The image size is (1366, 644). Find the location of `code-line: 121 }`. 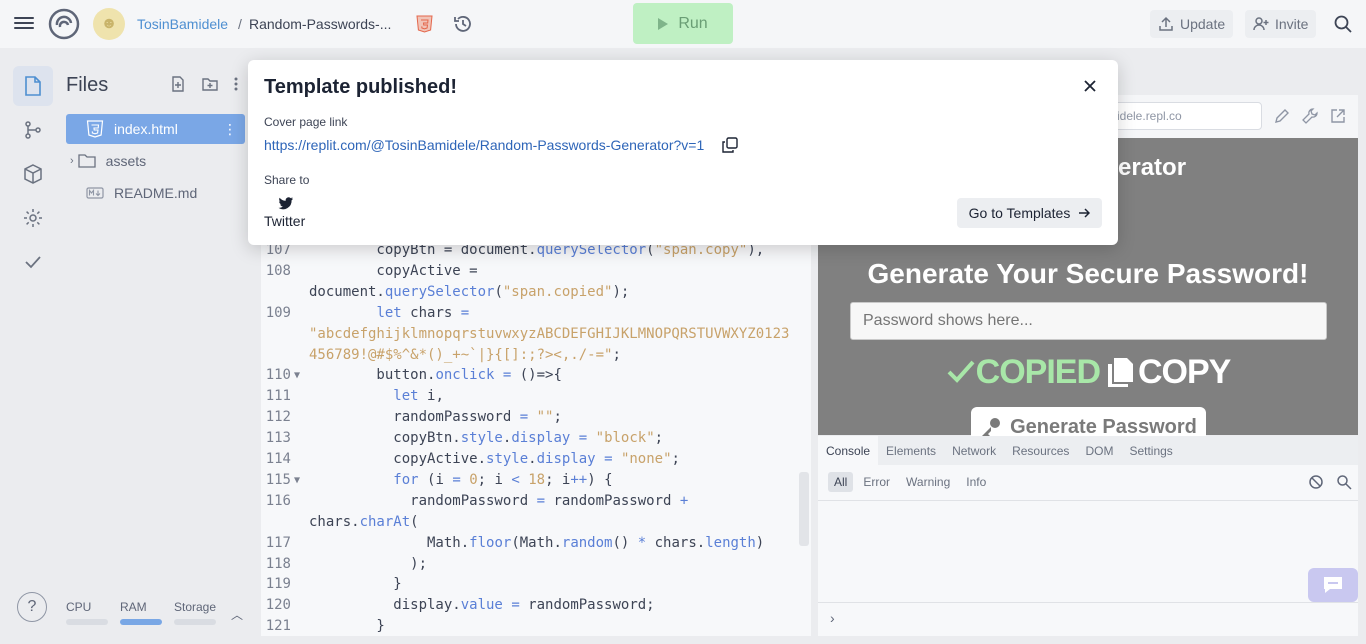

code-line: 121 } is located at coordinates (536, 626).